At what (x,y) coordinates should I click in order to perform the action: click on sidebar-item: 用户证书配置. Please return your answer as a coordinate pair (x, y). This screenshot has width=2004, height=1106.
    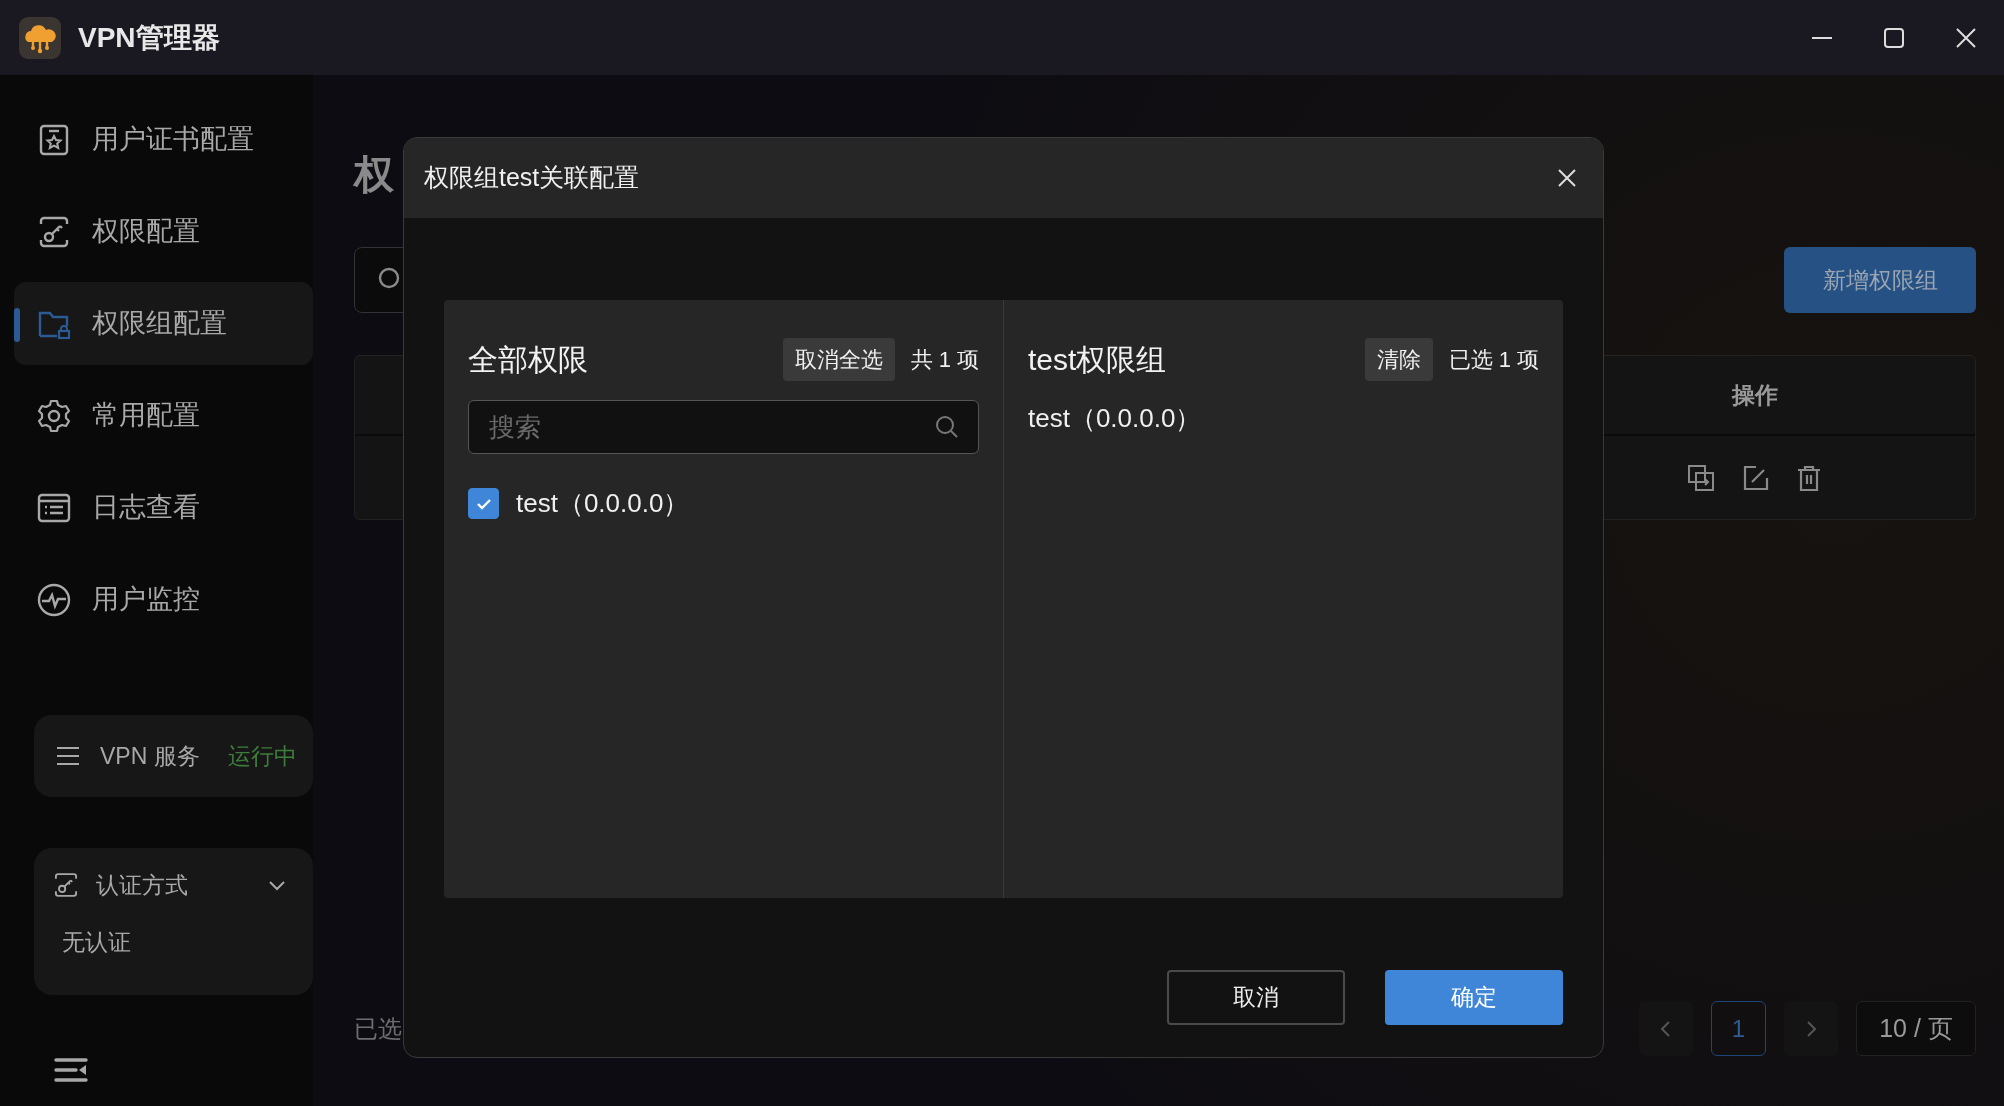
    Looking at the image, I should click on (163, 139).